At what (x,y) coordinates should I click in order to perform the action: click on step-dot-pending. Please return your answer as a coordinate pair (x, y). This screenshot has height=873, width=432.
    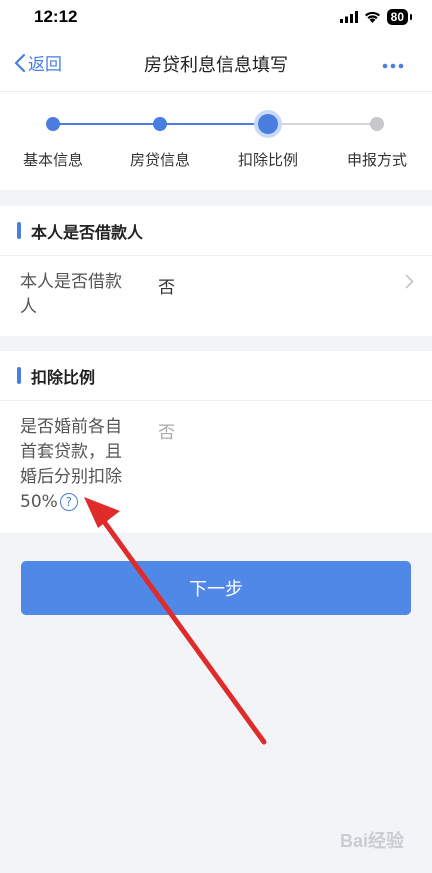
    Looking at the image, I should click on (377, 124).